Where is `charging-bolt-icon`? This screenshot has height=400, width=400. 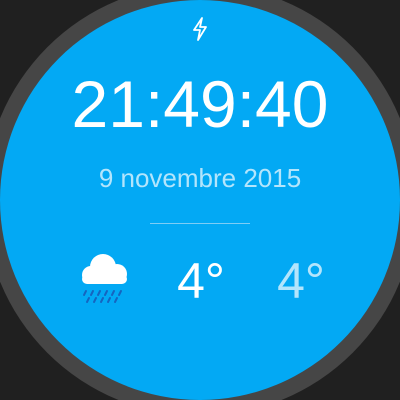 charging-bolt-icon is located at coordinates (200, 29).